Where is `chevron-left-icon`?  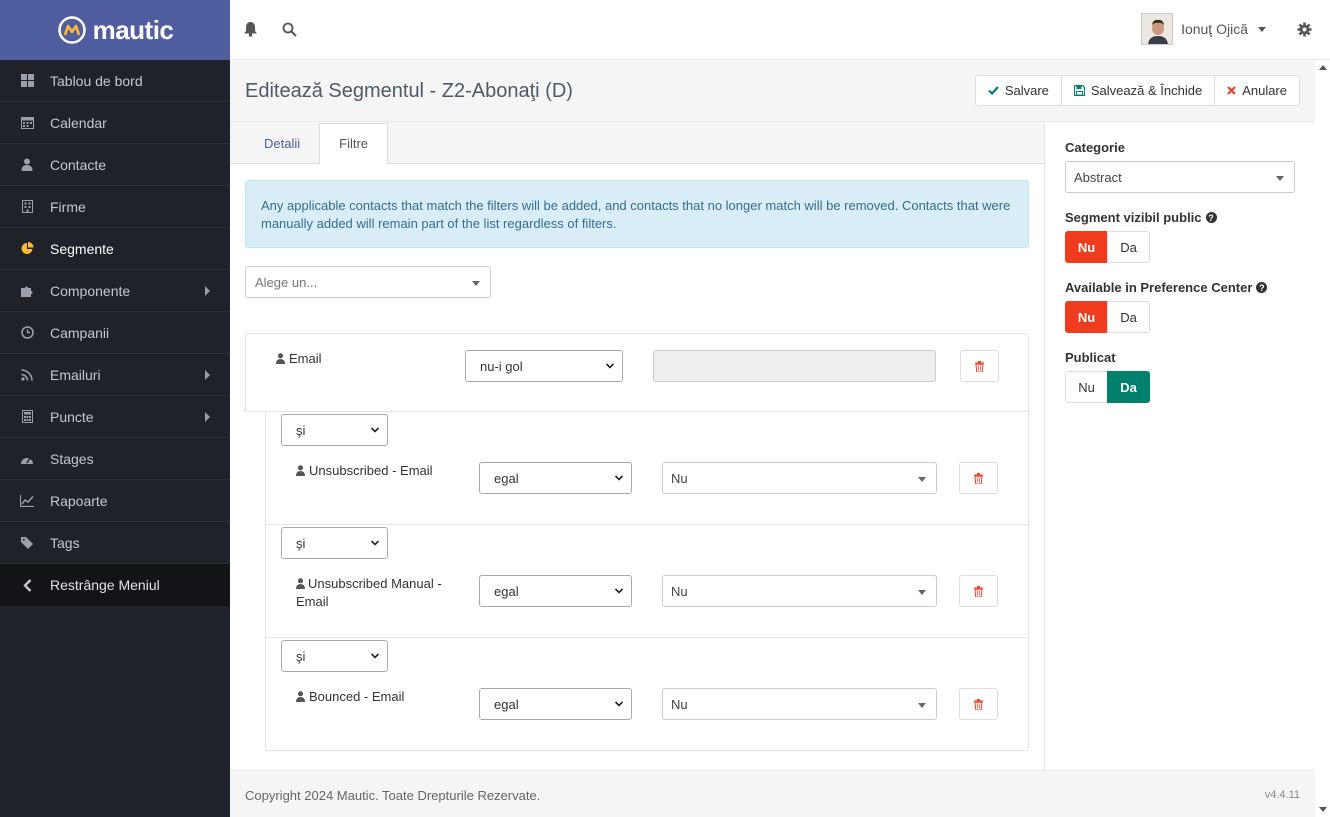
chevron-left-icon is located at coordinates (27, 585).